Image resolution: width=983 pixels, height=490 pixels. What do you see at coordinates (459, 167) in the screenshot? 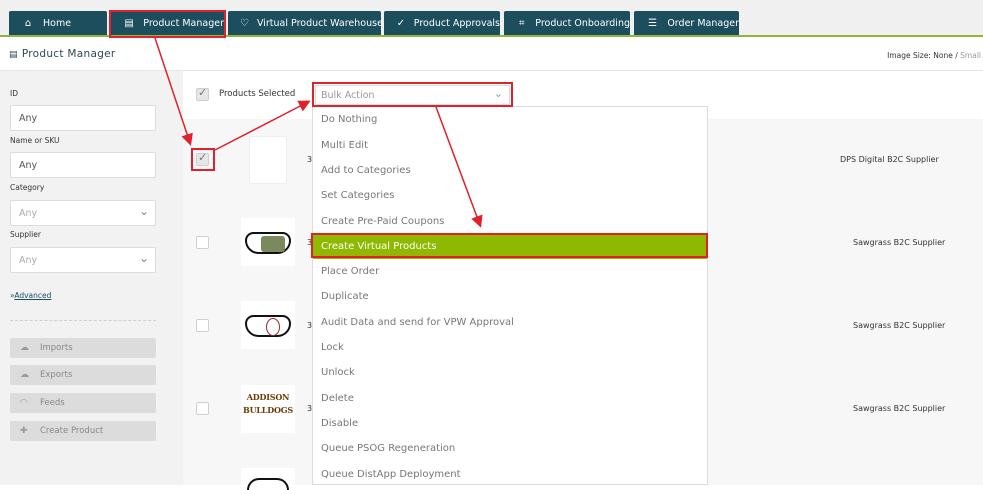
I see `arrow-to-create-virtual-products` at bounding box center [459, 167].